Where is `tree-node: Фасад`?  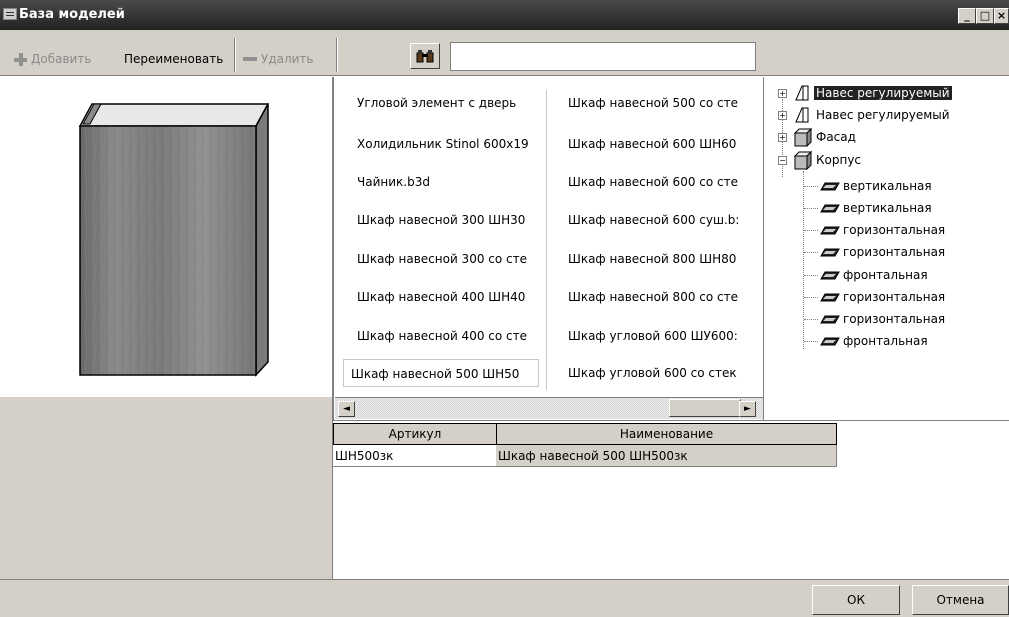
tree-node: Фасад is located at coordinates (825, 137).